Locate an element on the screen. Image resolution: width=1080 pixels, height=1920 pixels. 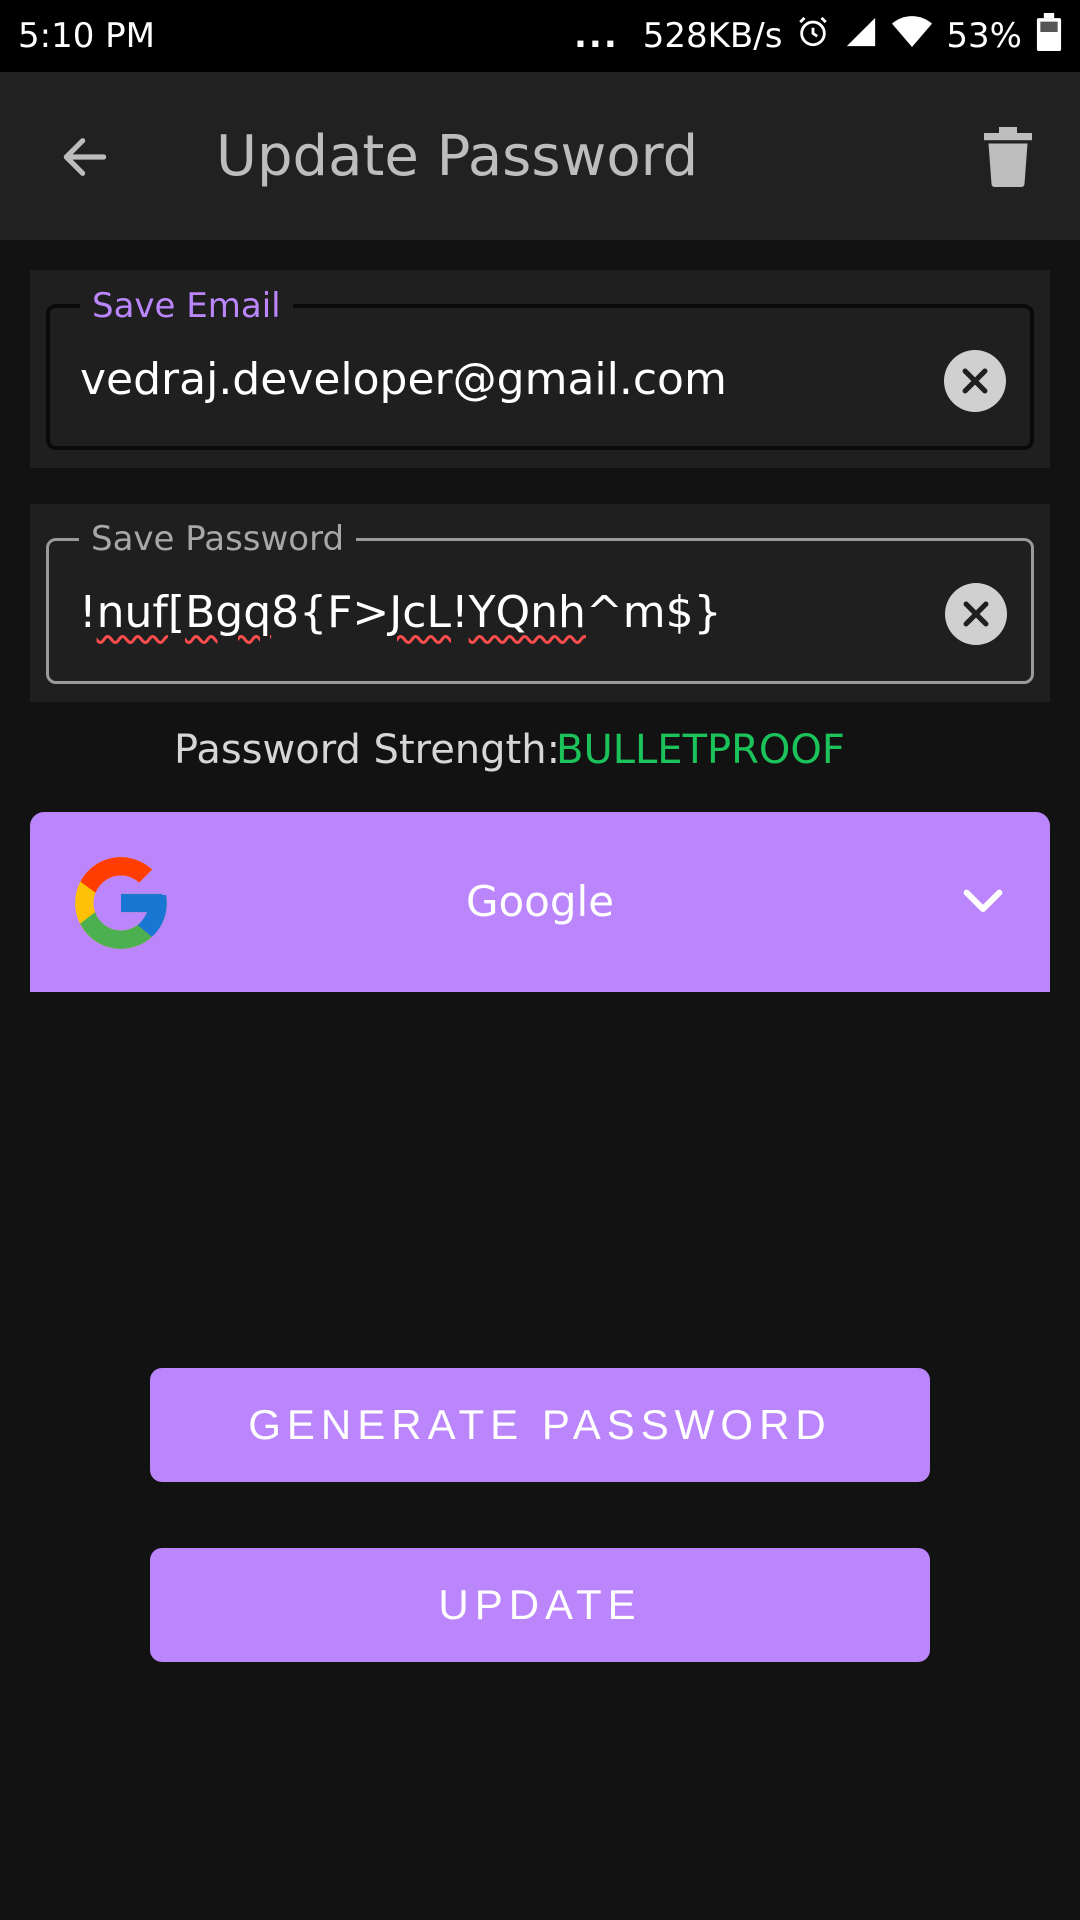
account-type-dropdown: Google is located at coordinates (540, 902).